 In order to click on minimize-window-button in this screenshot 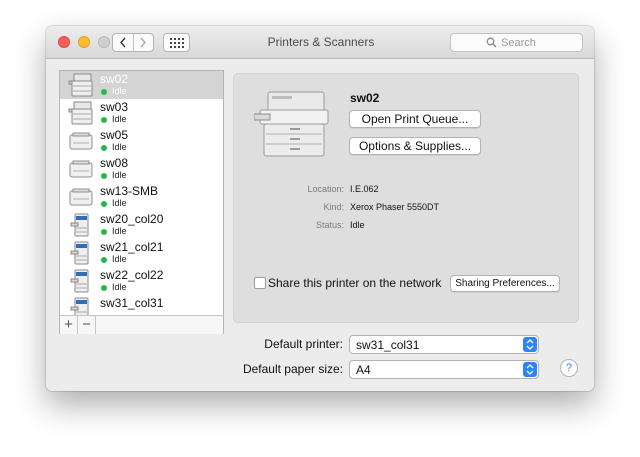, I will do `click(84, 42)`.